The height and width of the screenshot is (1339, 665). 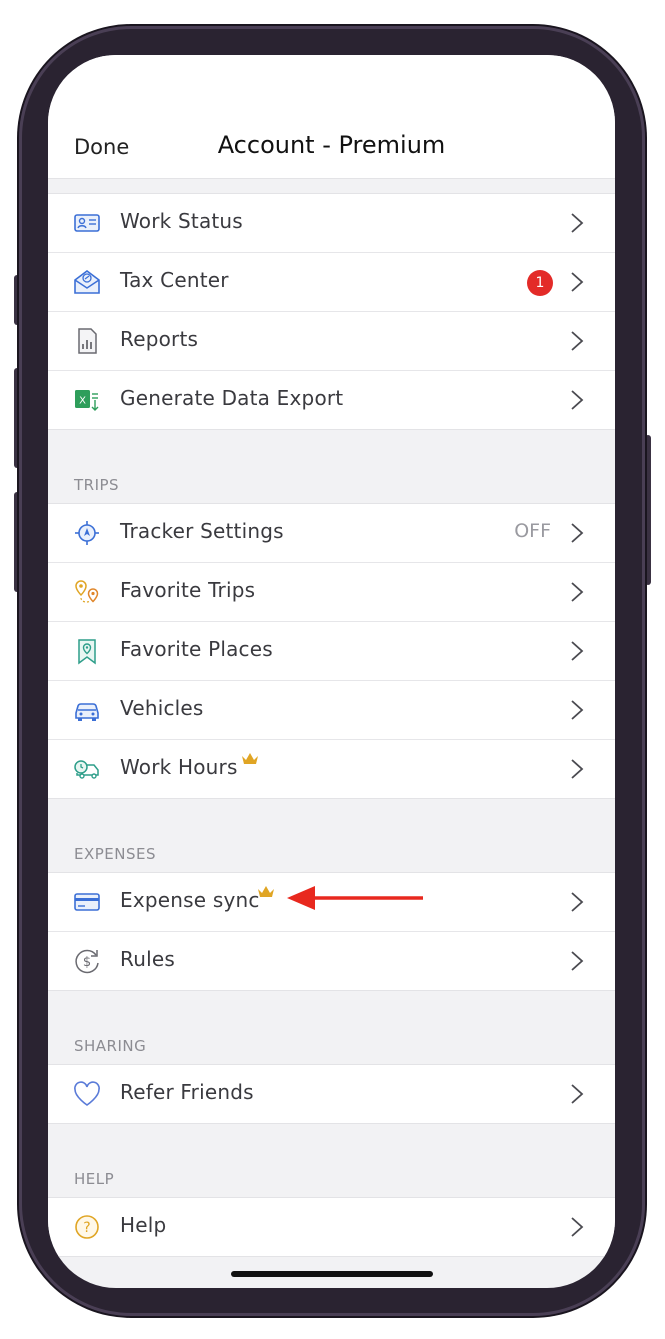 What do you see at coordinates (87, 341) in the screenshot?
I see `report-chart-icon` at bounding box center [87, 341].